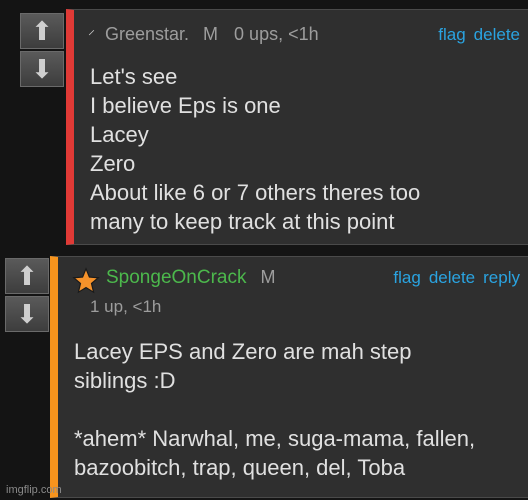  I want to click on comment-line: *ahem* Narwhal, me, suga-mama, fallen,, so click(275, 438).